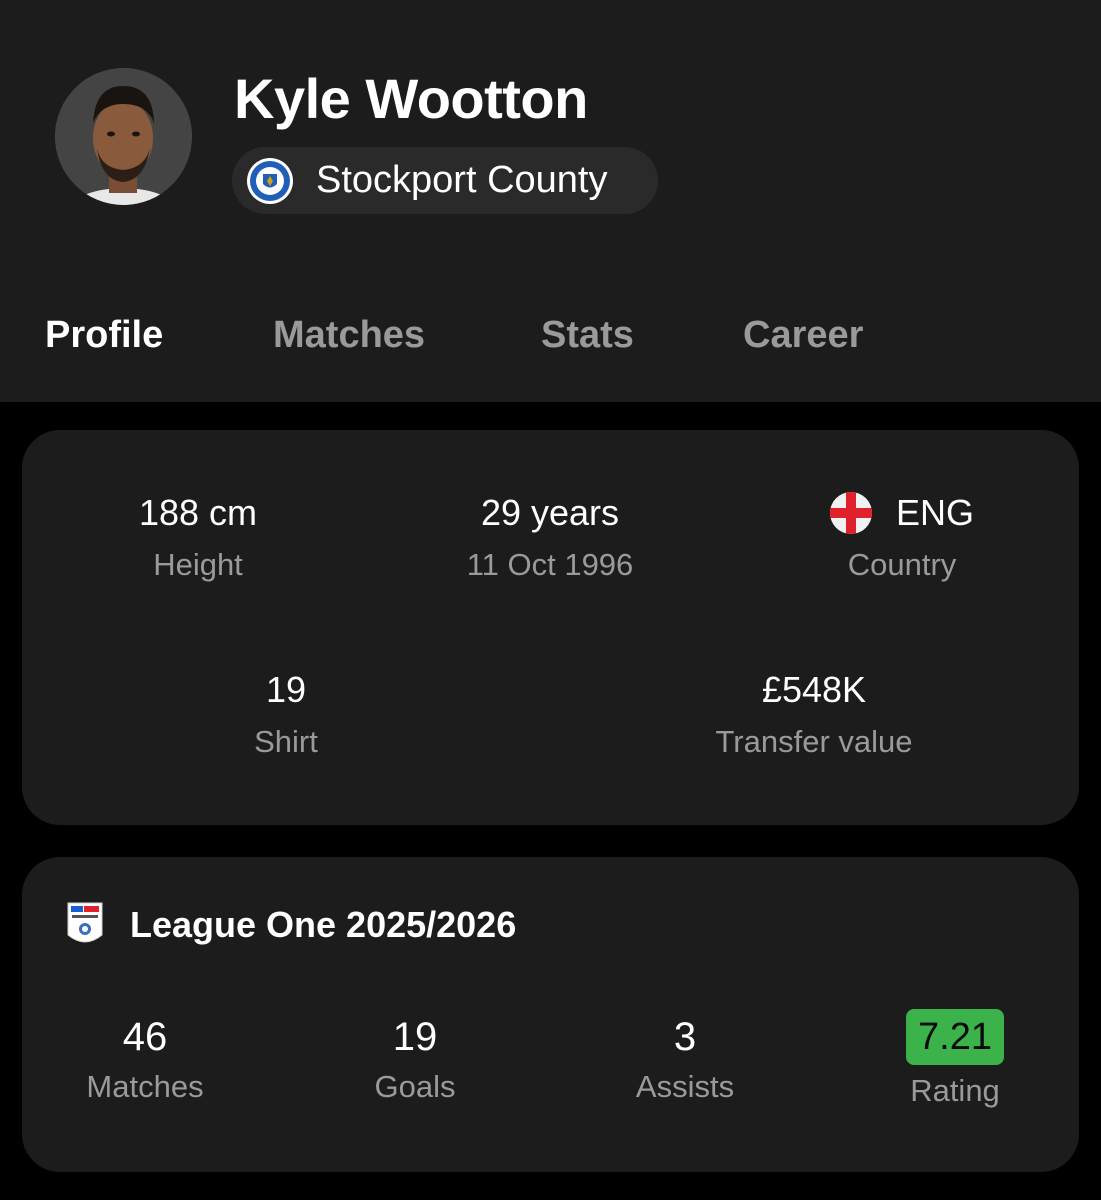  Describe the element at coordinates (198, 512) in the screenshot. I see `height-value: 188 cm` at that location.